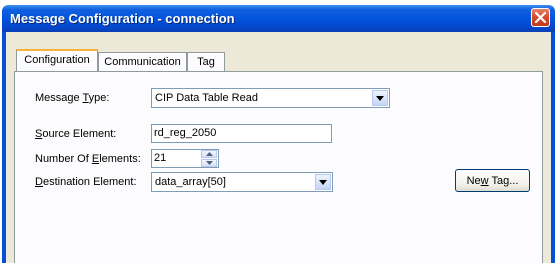  I want to click on window-title: Message Configuration - connection, so click(122, 18).